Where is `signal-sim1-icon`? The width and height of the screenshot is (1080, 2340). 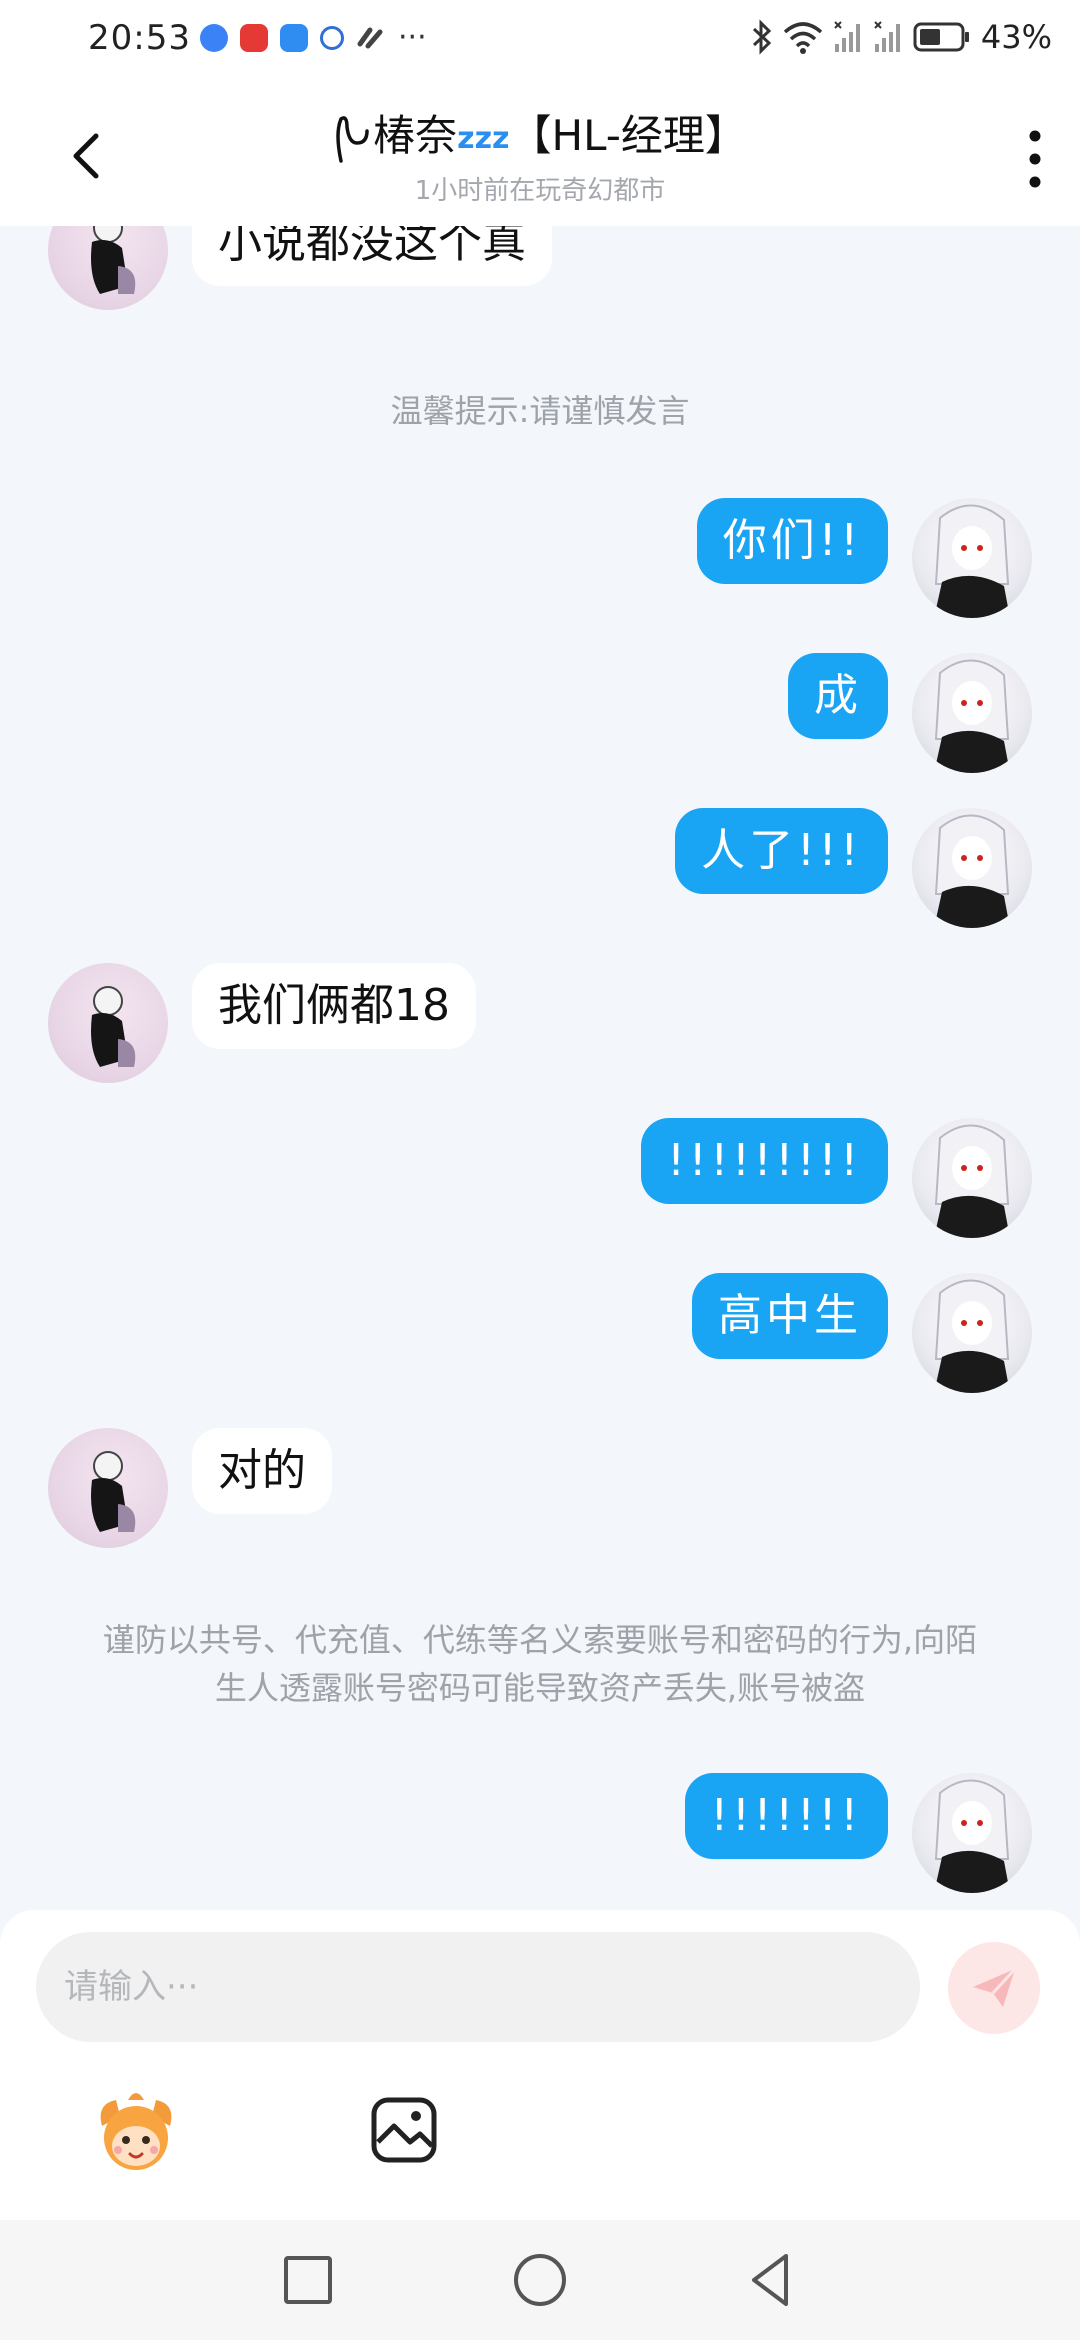 signal-sim1-icon is located at coordinates (847, 36).